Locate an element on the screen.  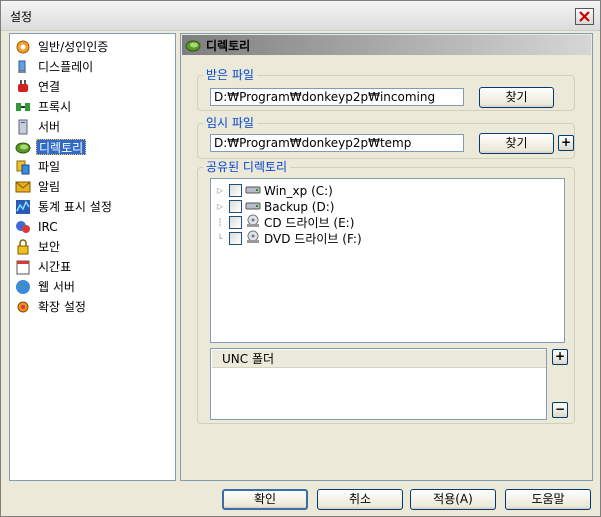
sidebar-item-proxy: 프록시 is located at coordinates (43, 106).